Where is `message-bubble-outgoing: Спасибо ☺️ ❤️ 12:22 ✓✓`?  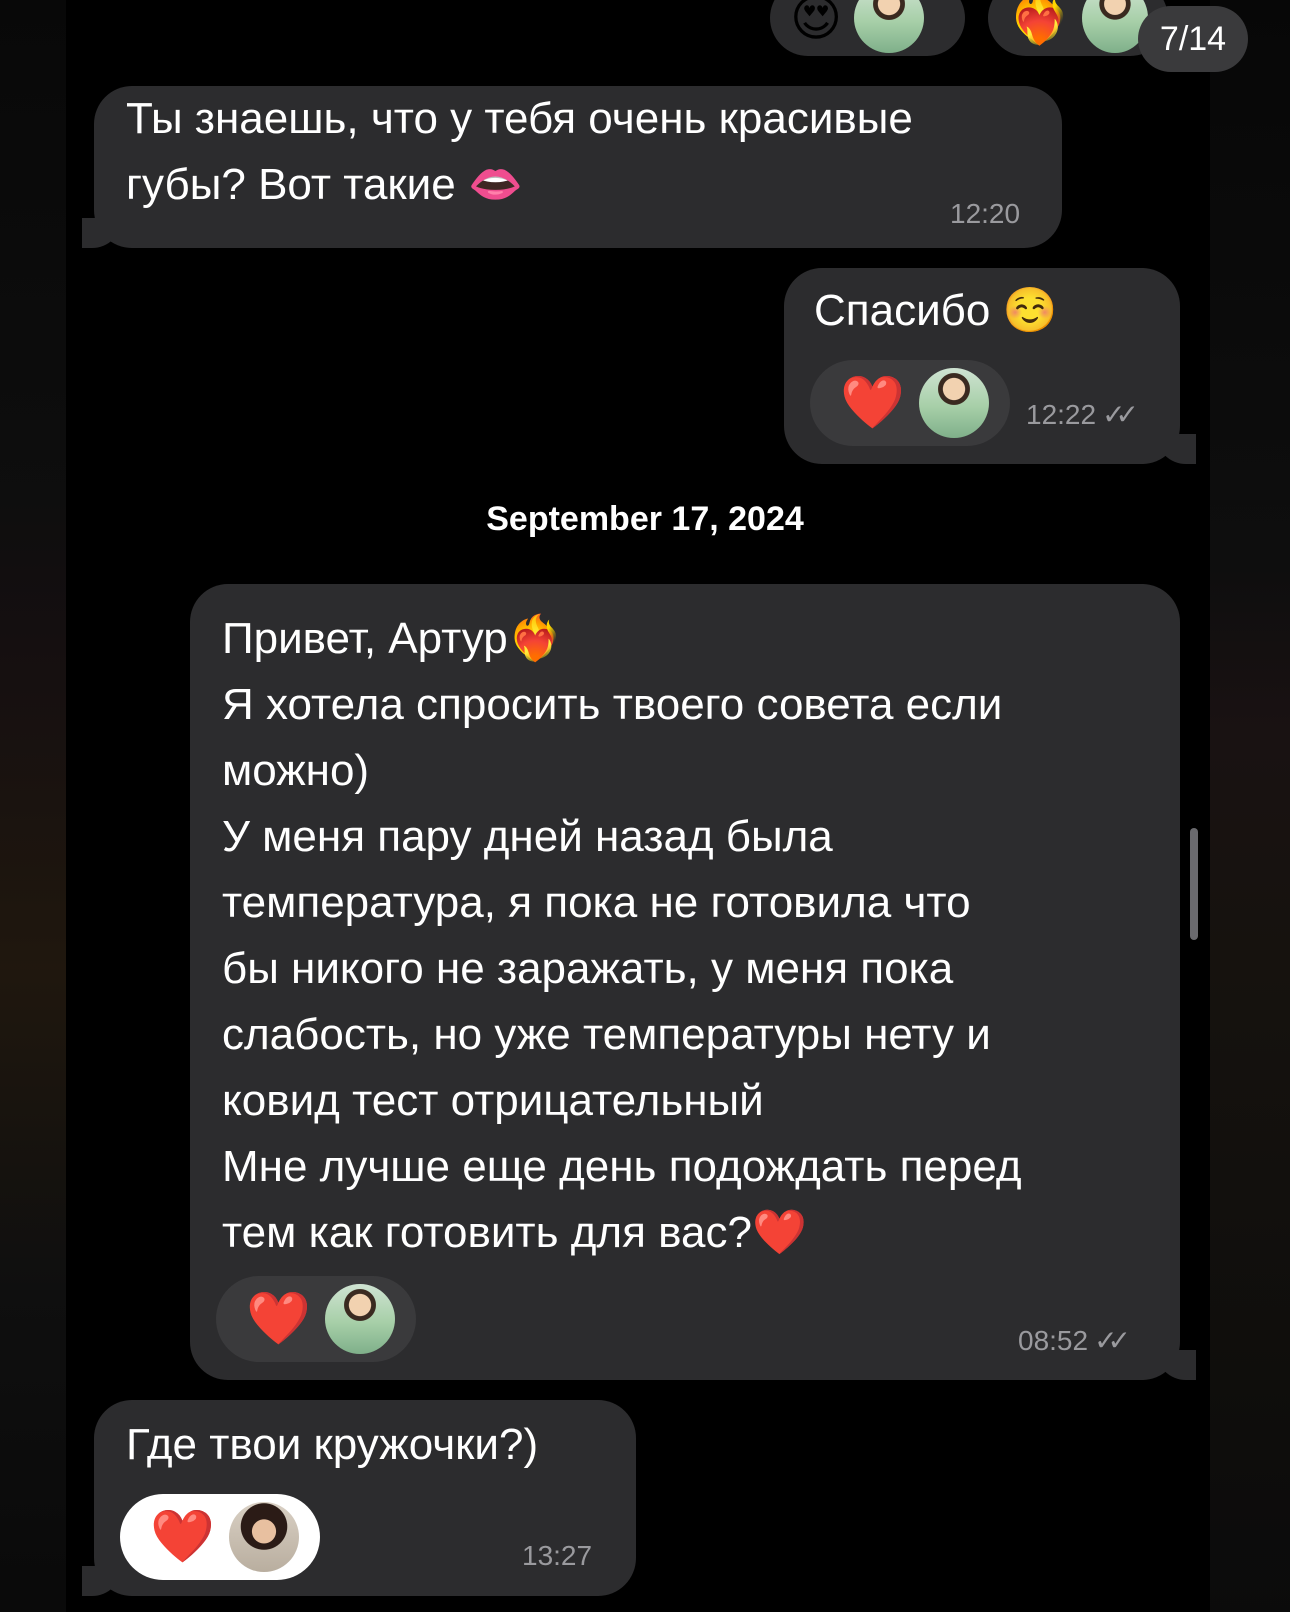 message-bubble-outgoing: Спасибо ☺️ ❤️ 12:22 ✓✓ is located at coordinates (982, 366).